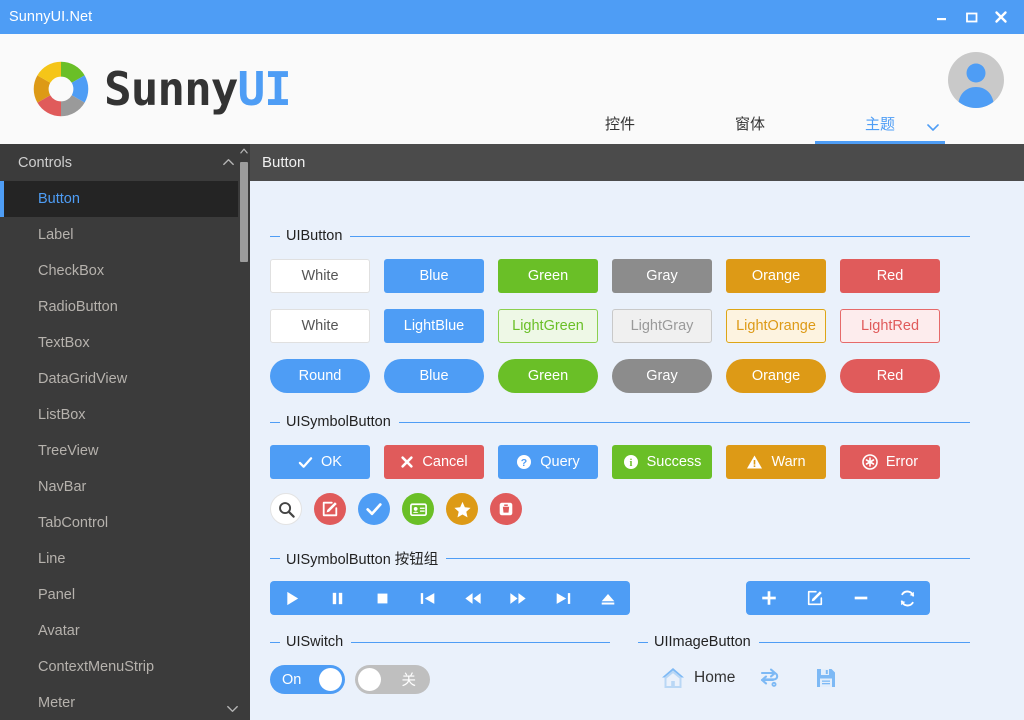 This screenshot has width=1024, height=720. What do you see at coordinates (244, 151) in the screenshot?
I see `scroll-up-icon` at bounding box center [244, 151].